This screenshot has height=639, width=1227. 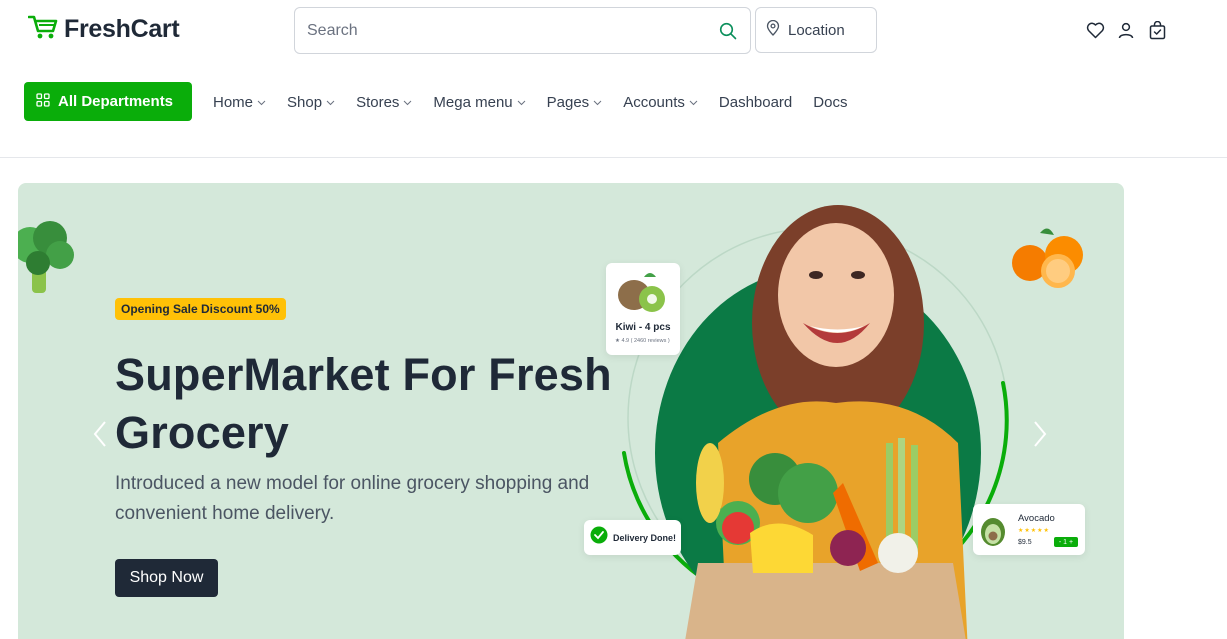 I want to click on location-label: Location, so click(x=816, y=30).